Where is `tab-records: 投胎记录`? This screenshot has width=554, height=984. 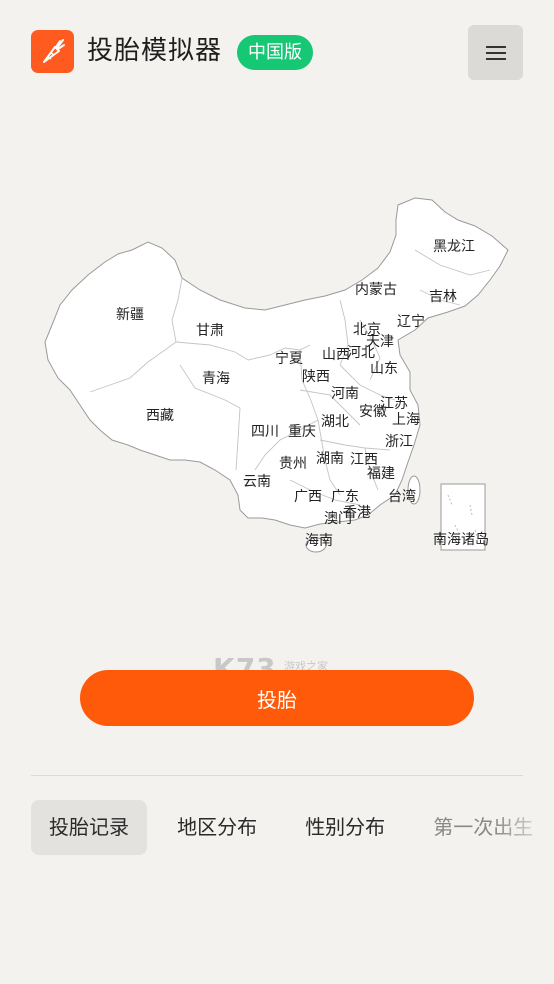
tab-records: 投胎记录 is located at coordinates (89, 827).